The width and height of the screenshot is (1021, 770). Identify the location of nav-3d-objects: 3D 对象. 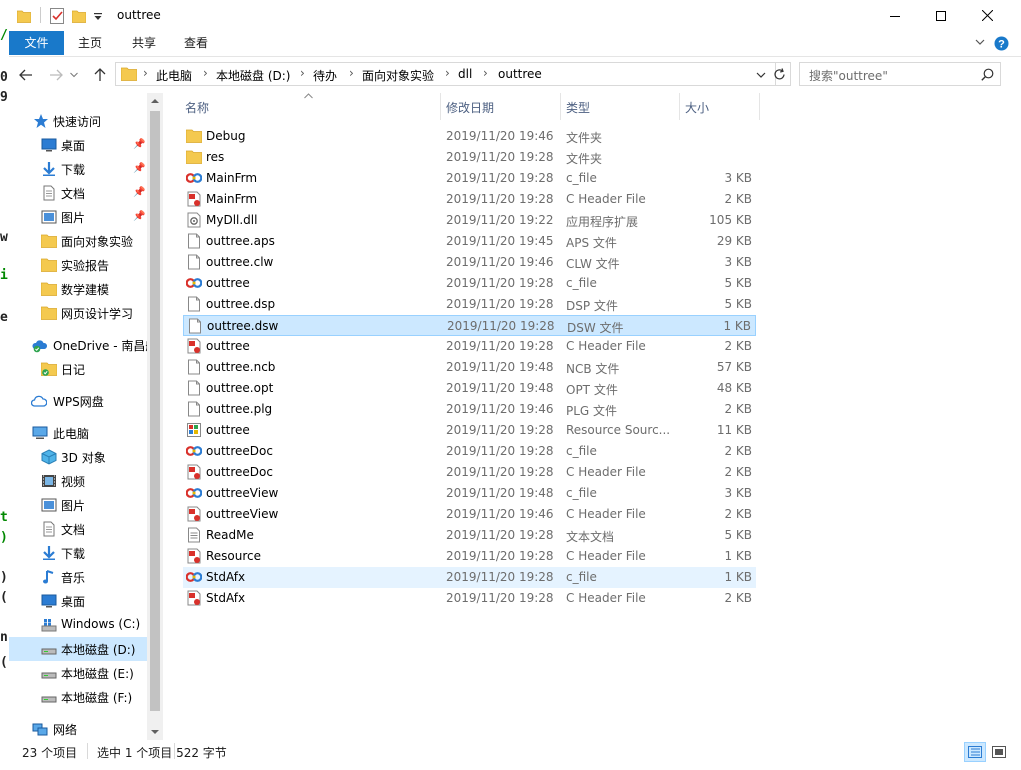
(78, 457).